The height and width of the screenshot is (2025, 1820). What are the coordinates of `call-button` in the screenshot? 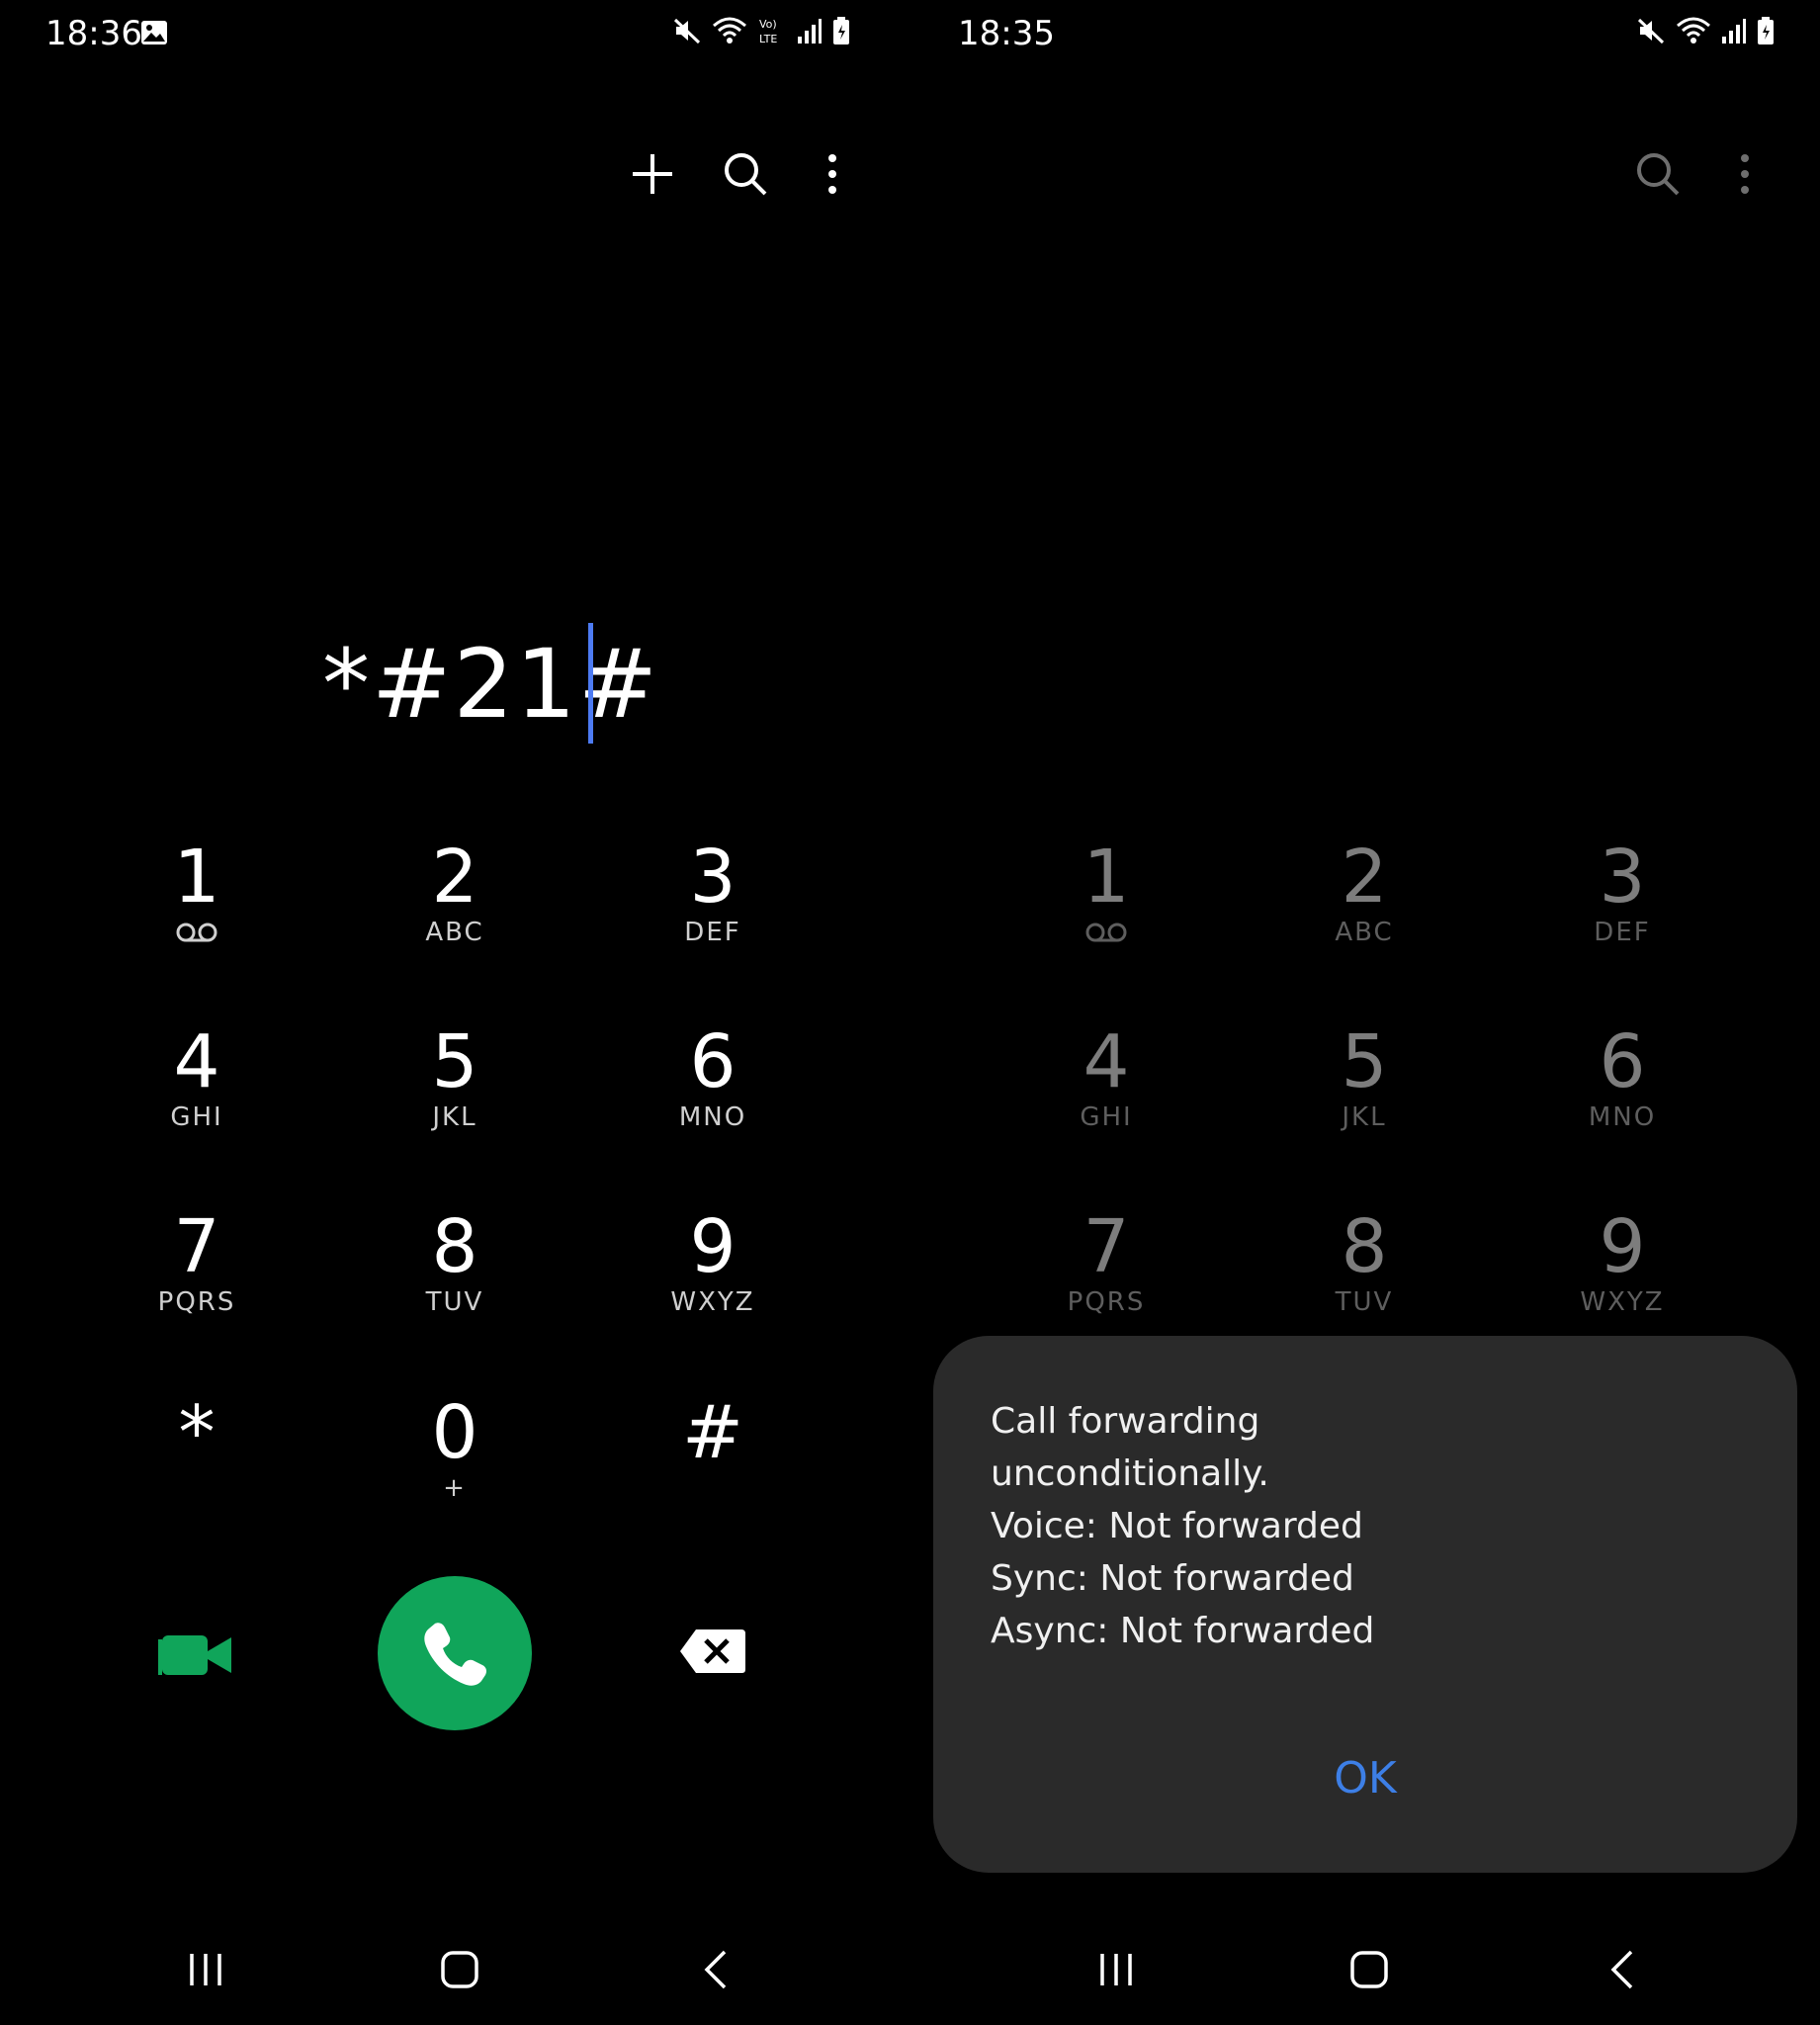 It's located at (455, 1653).